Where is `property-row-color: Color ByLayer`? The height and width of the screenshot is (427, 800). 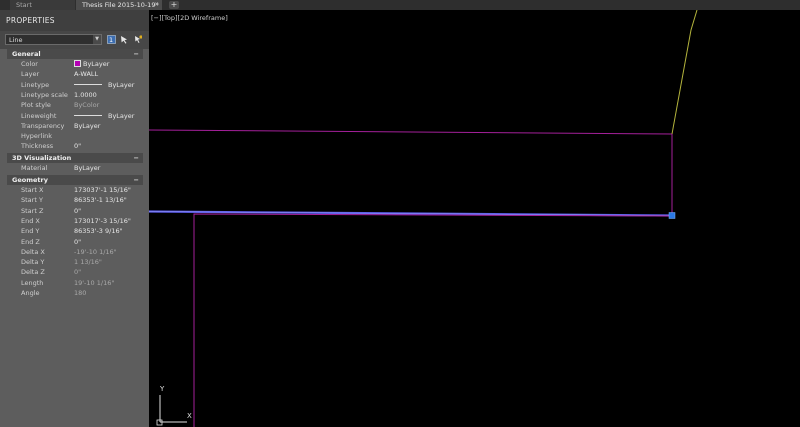 property-row-color: Color ByLayer is located at coordinates (75, 64).